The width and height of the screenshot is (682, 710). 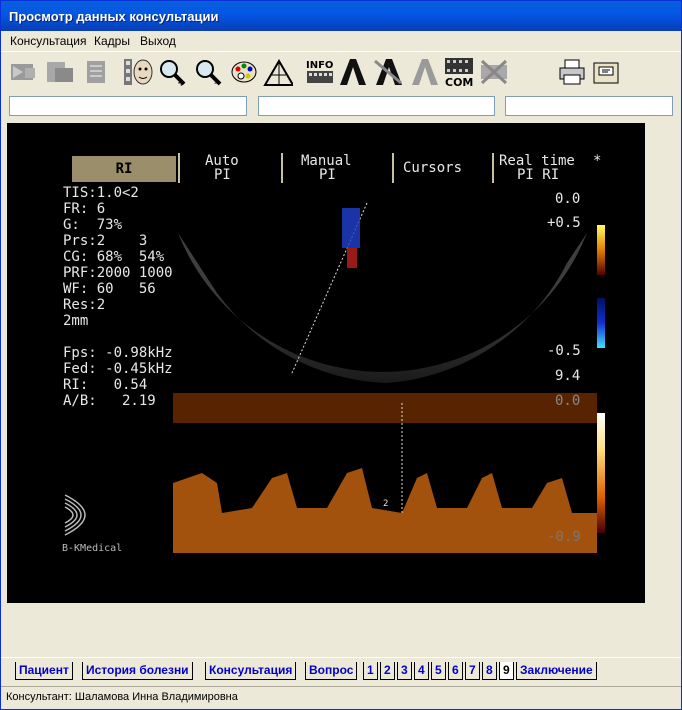 I want to click on scale-mid: 0.0, so click(x=568, y=401).